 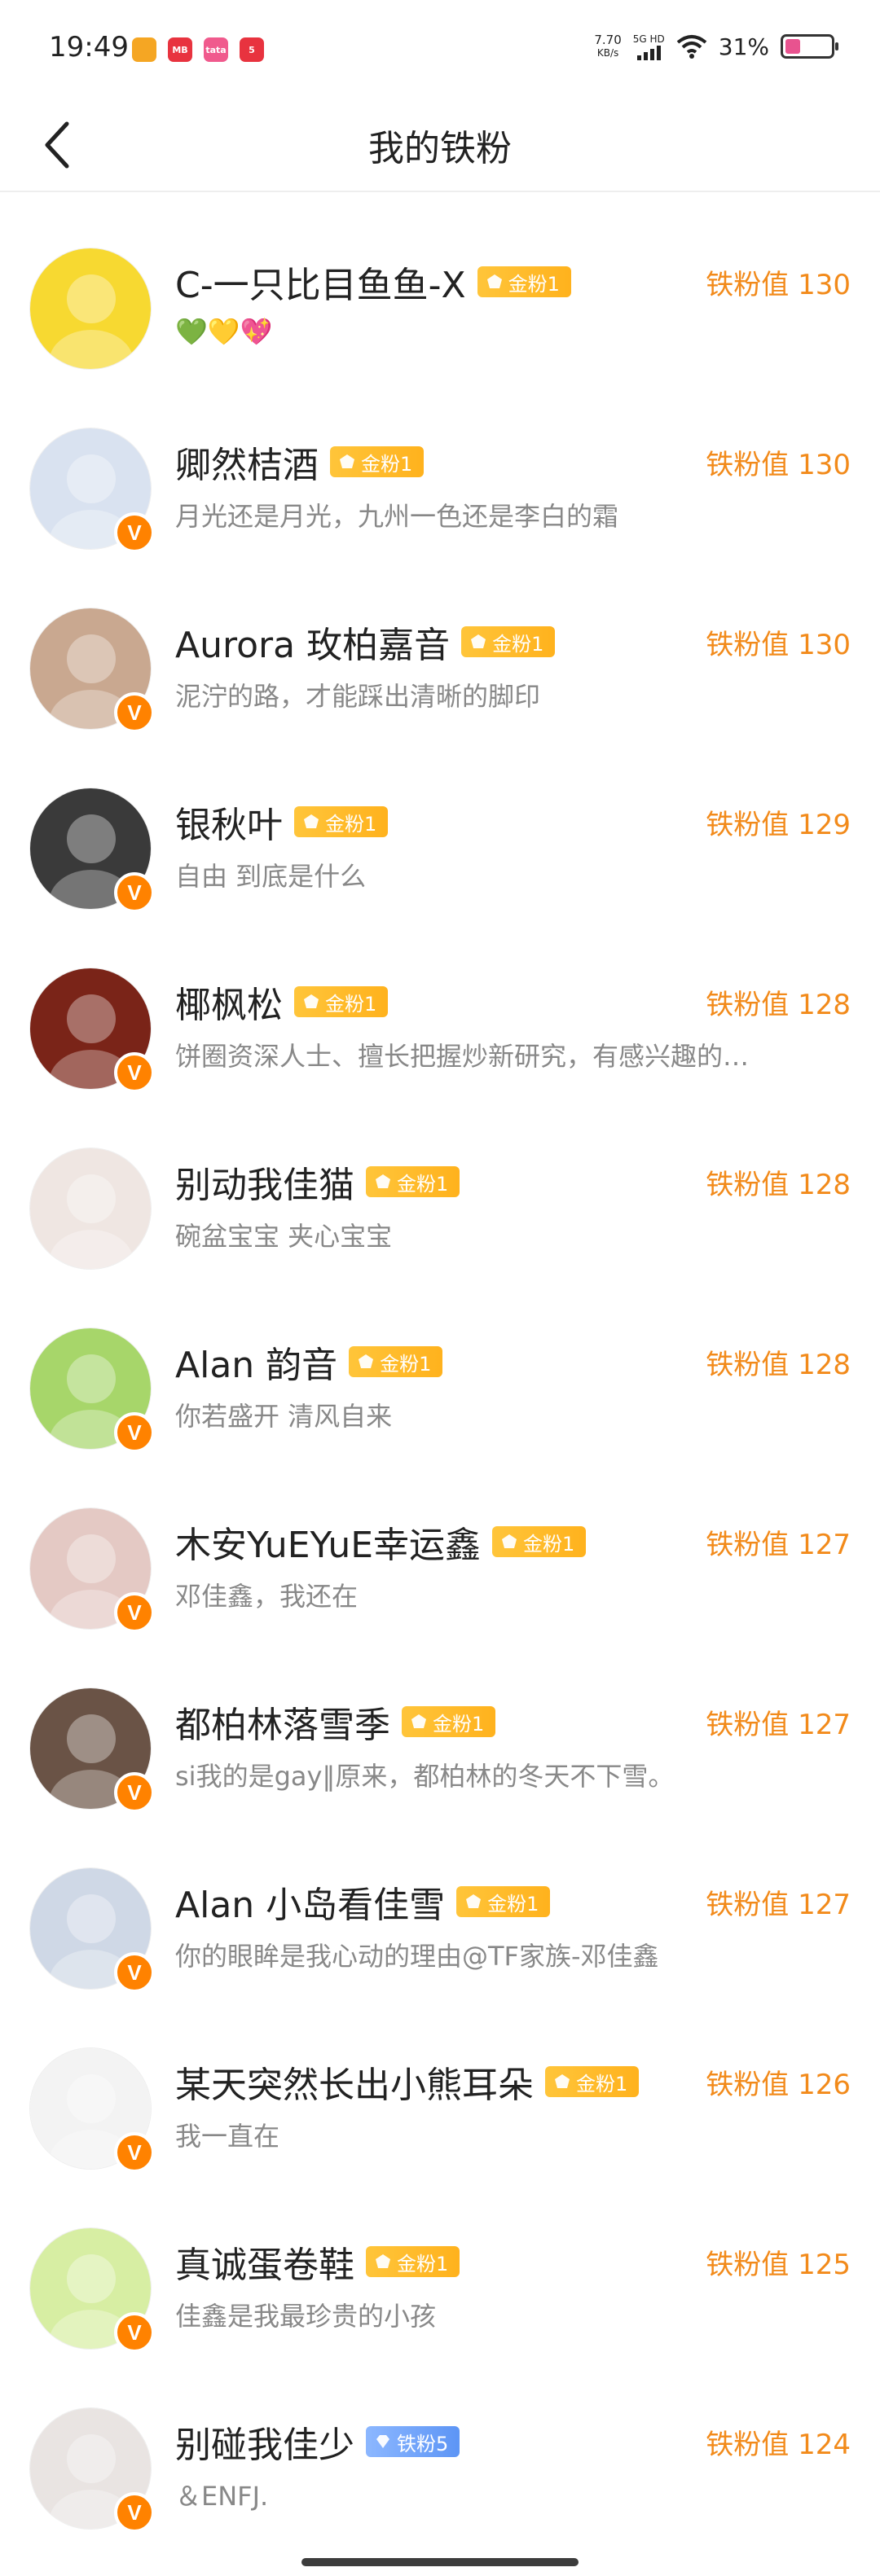 I want to click on status-time: 19:49, so click(x=89, y=47).